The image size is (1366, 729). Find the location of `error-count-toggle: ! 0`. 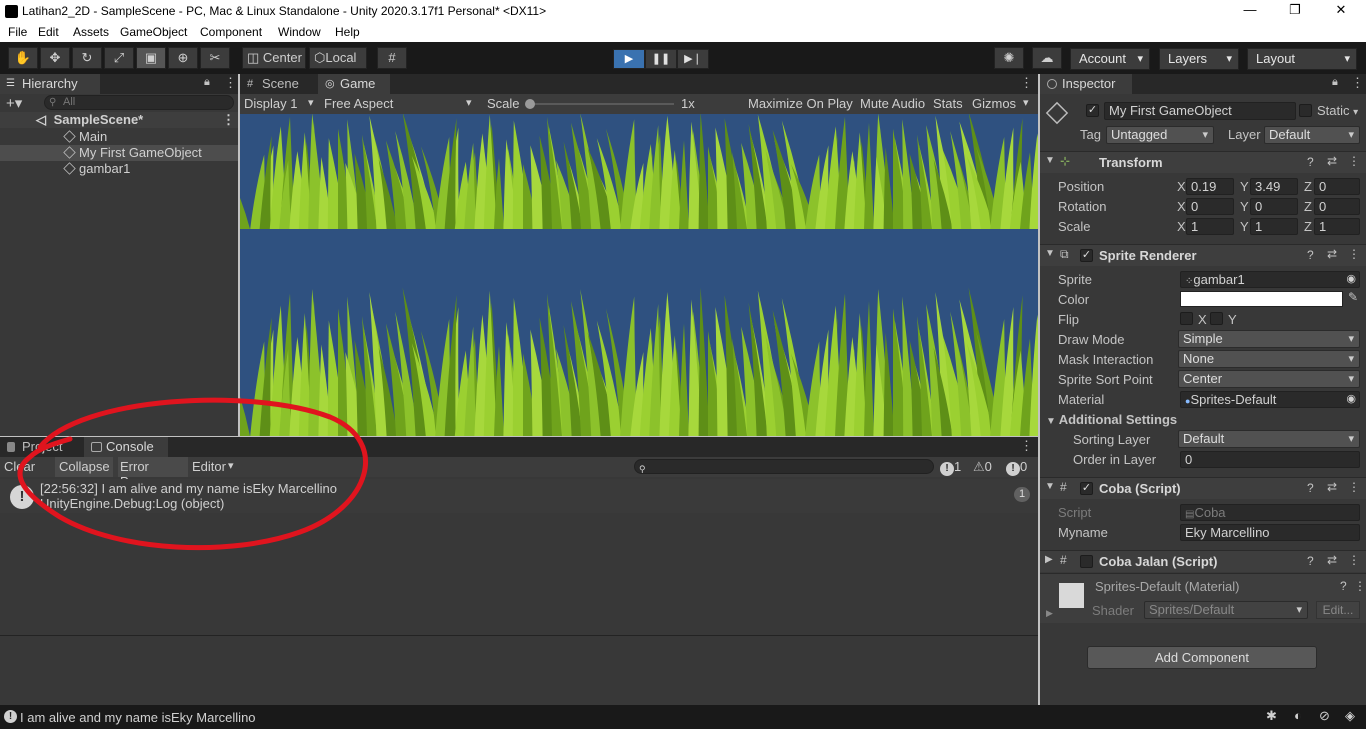

error-count-toggle: ! 0 is located at coordinates (1016, 467).